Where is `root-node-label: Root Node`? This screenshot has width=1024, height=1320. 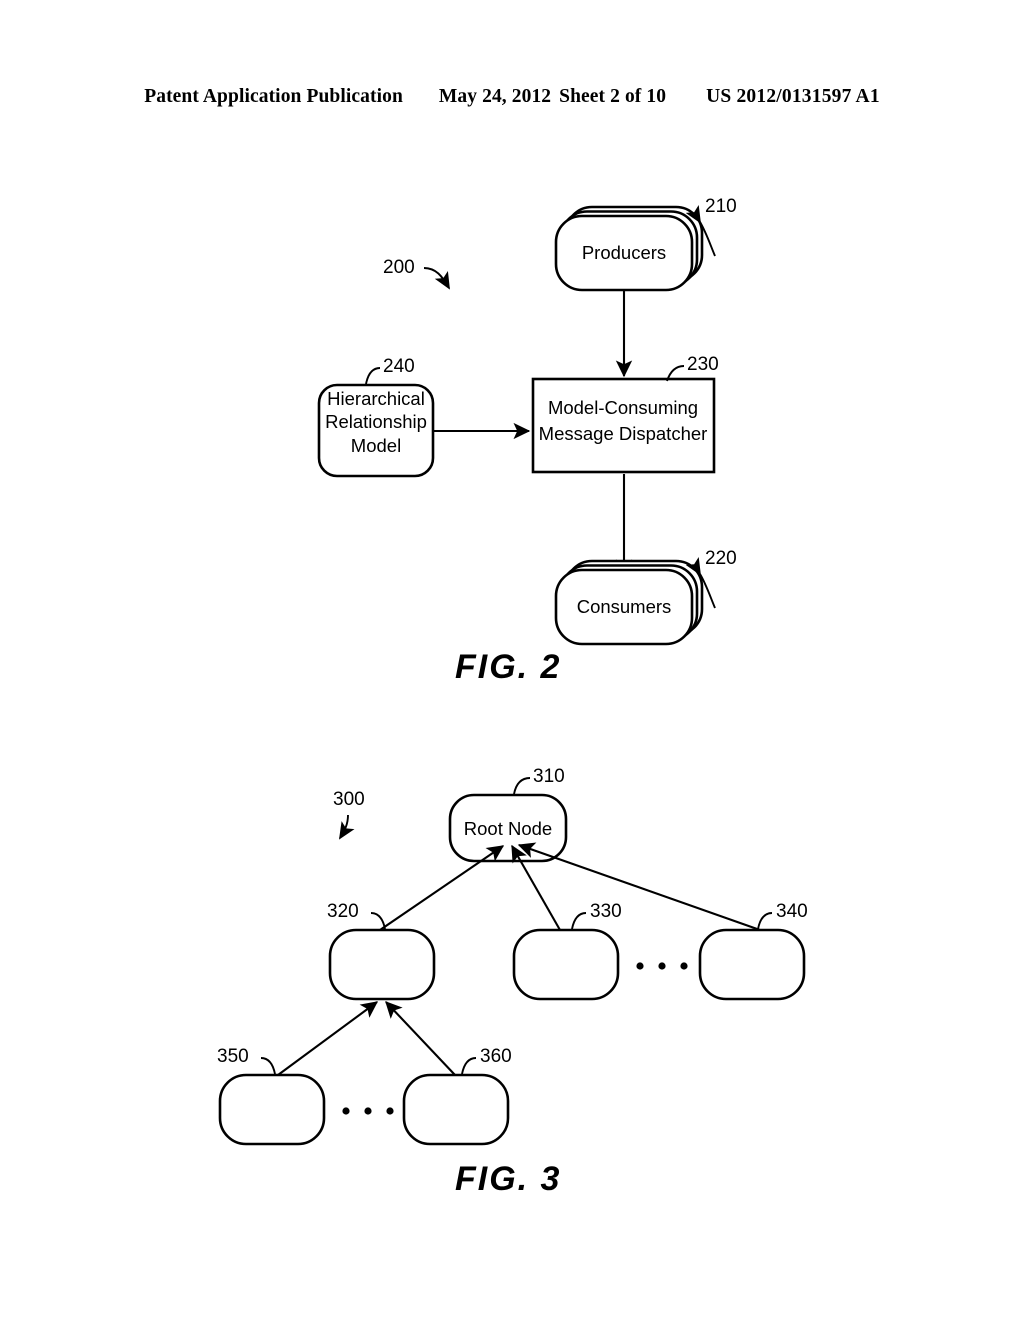
root-node-label: Root Node is located at coordinates (508, 828).